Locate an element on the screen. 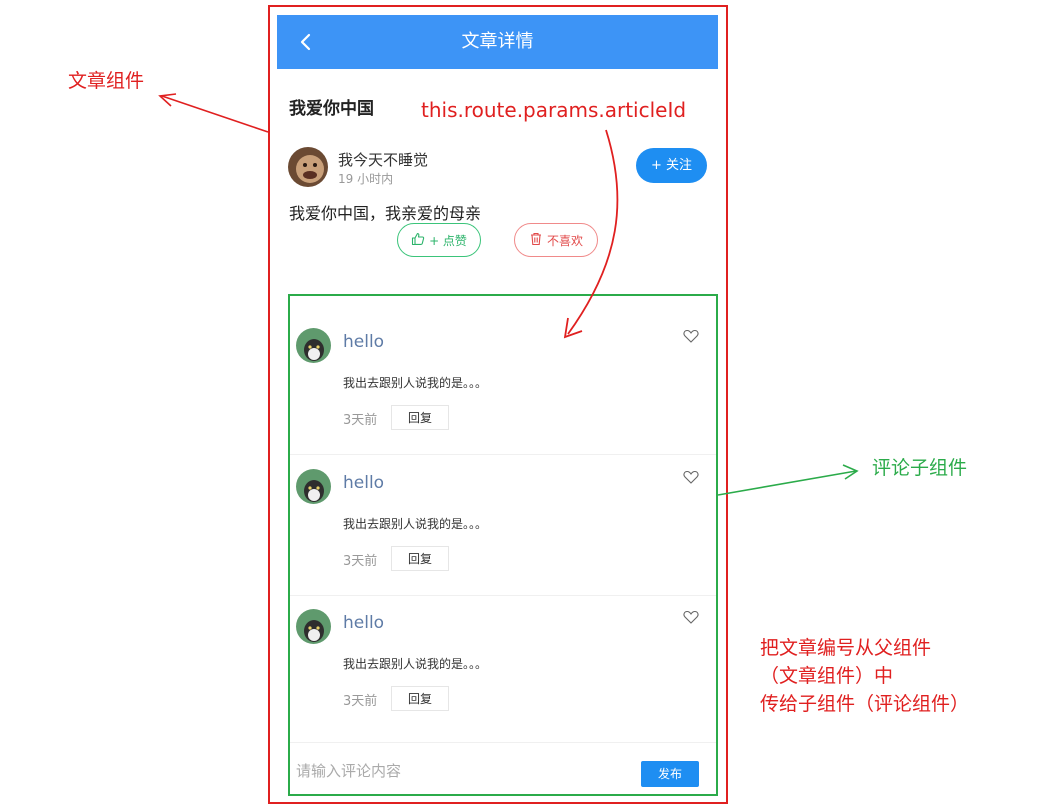 The image size is (1053, 811). arrow-article-label is located at coordinates (213, 113).